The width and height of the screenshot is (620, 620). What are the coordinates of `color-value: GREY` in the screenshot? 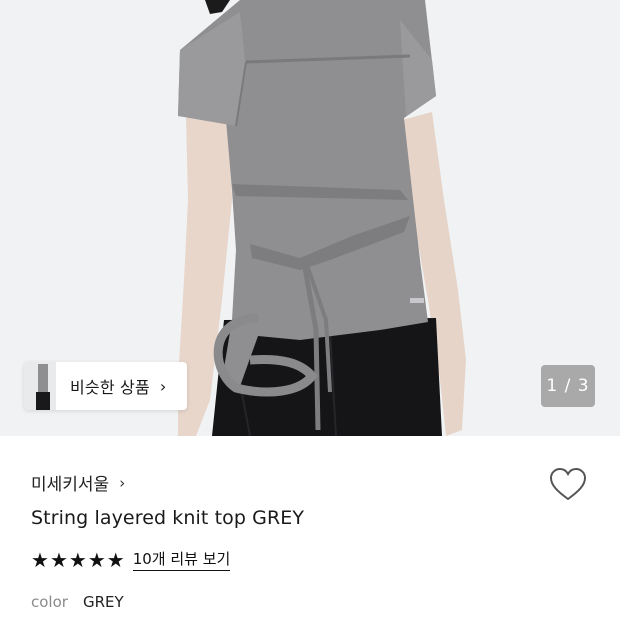 It's located at (103, 602).